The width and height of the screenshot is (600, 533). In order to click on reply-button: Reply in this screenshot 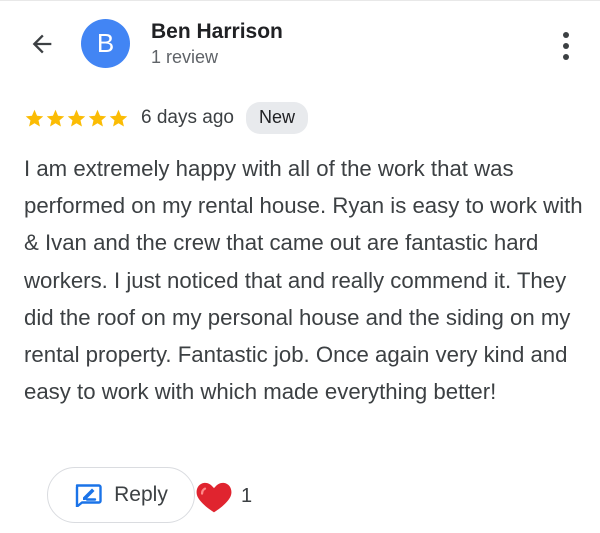, I will do `click(121, 495)`.